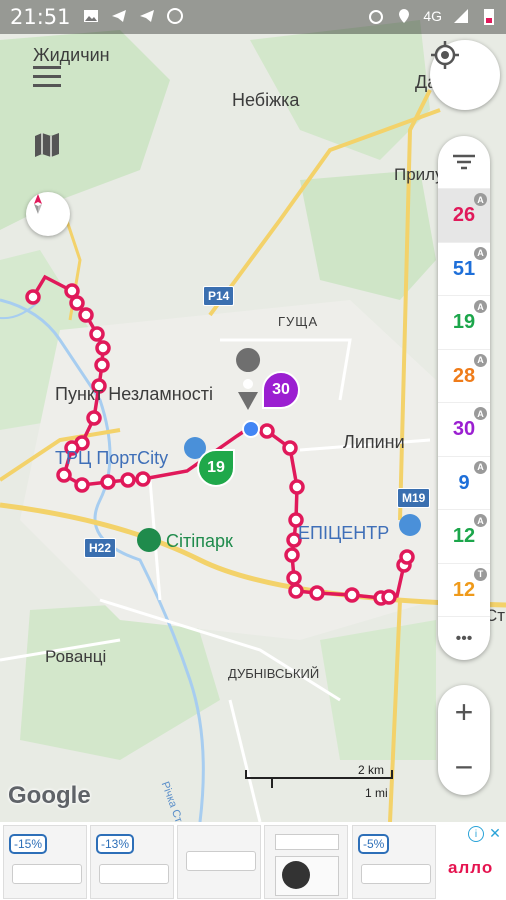 The image size is (506, 900). I want to click on filter-button, so click(464, 162).